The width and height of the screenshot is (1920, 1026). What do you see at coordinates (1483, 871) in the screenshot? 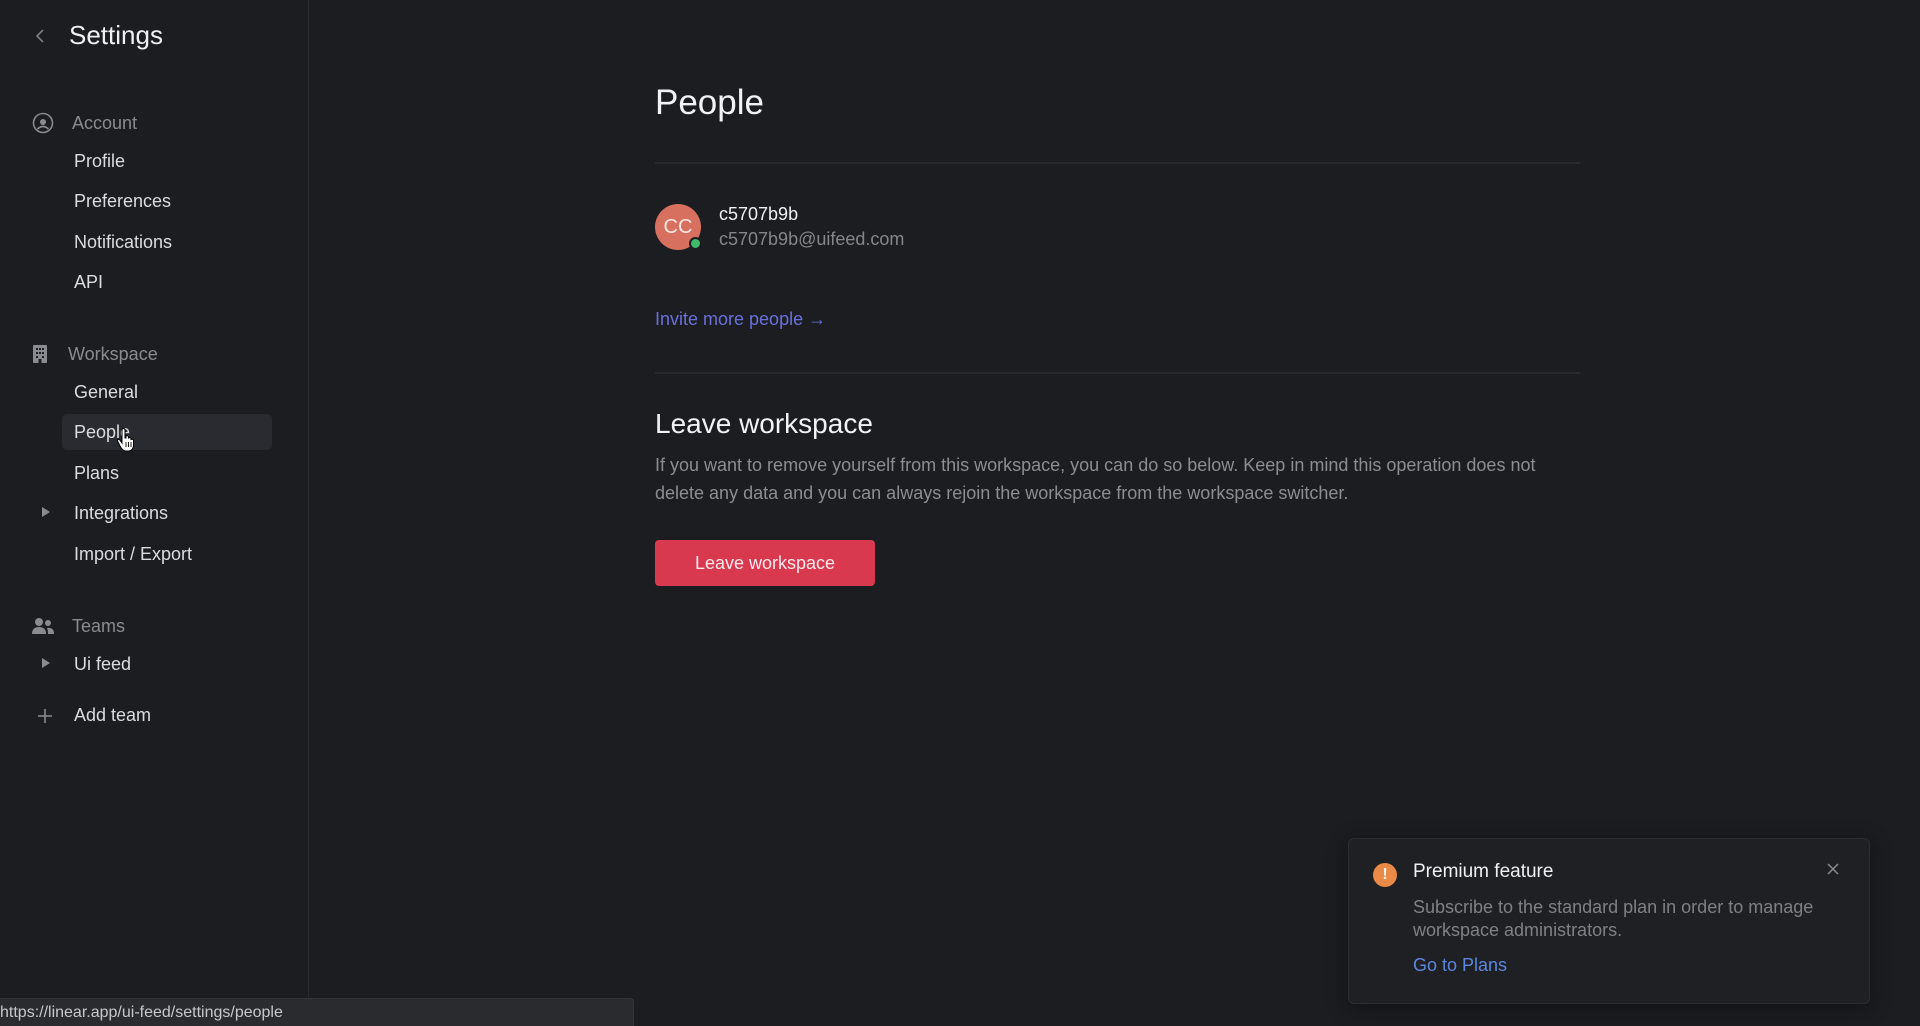
I see `toast-title: Premium feature` at bounding box center [1483, 871].